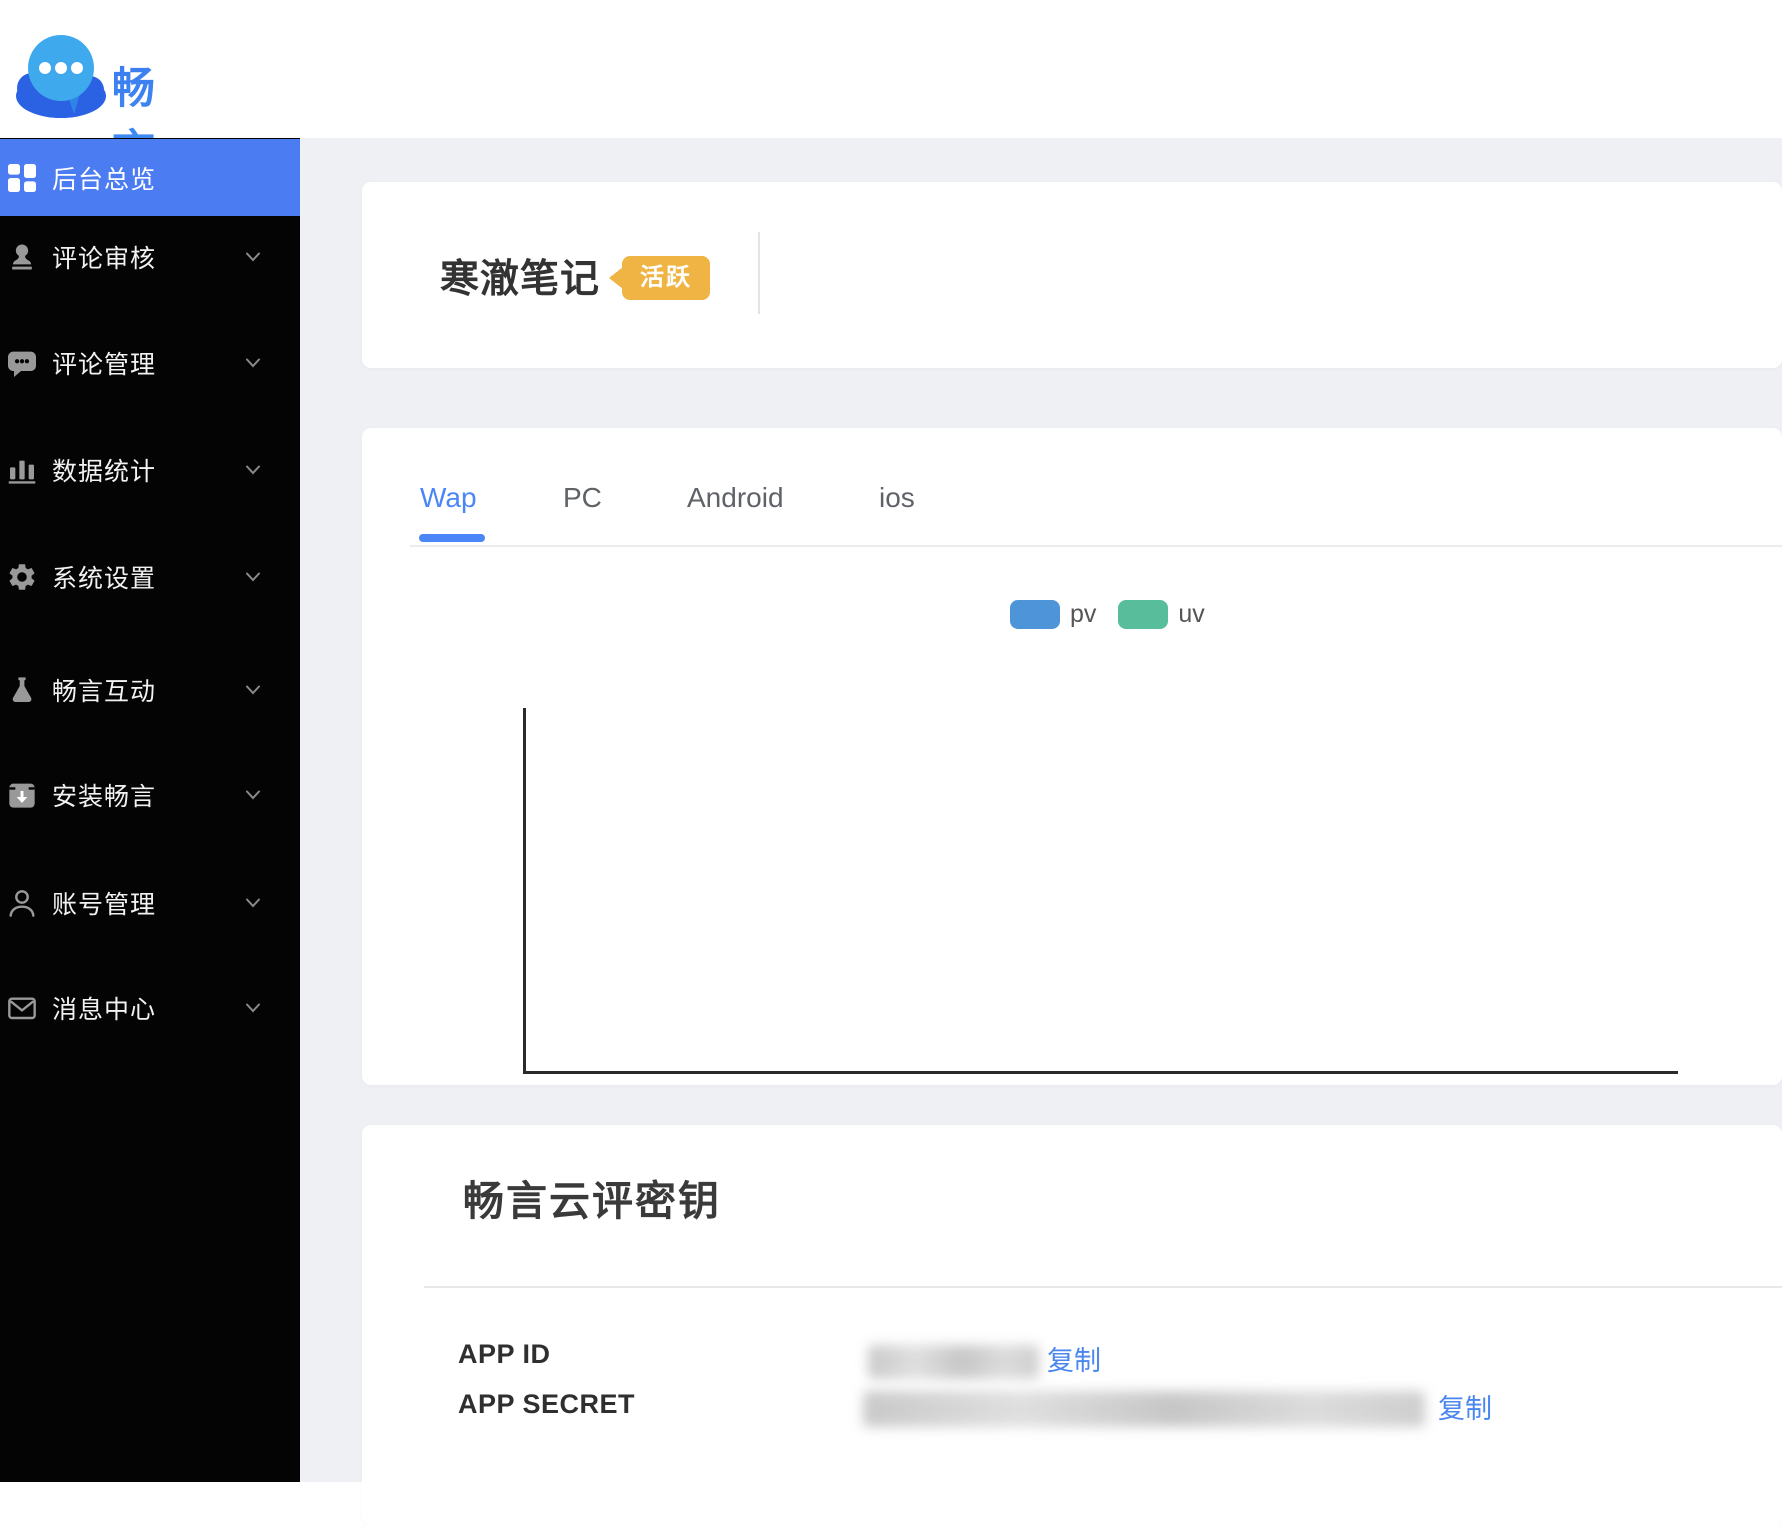 This screenshot has height=1525, width=1782. Describe the element at coordinates (659, 278) in the screenshot. I see `status-badge: 活跃` at that location.